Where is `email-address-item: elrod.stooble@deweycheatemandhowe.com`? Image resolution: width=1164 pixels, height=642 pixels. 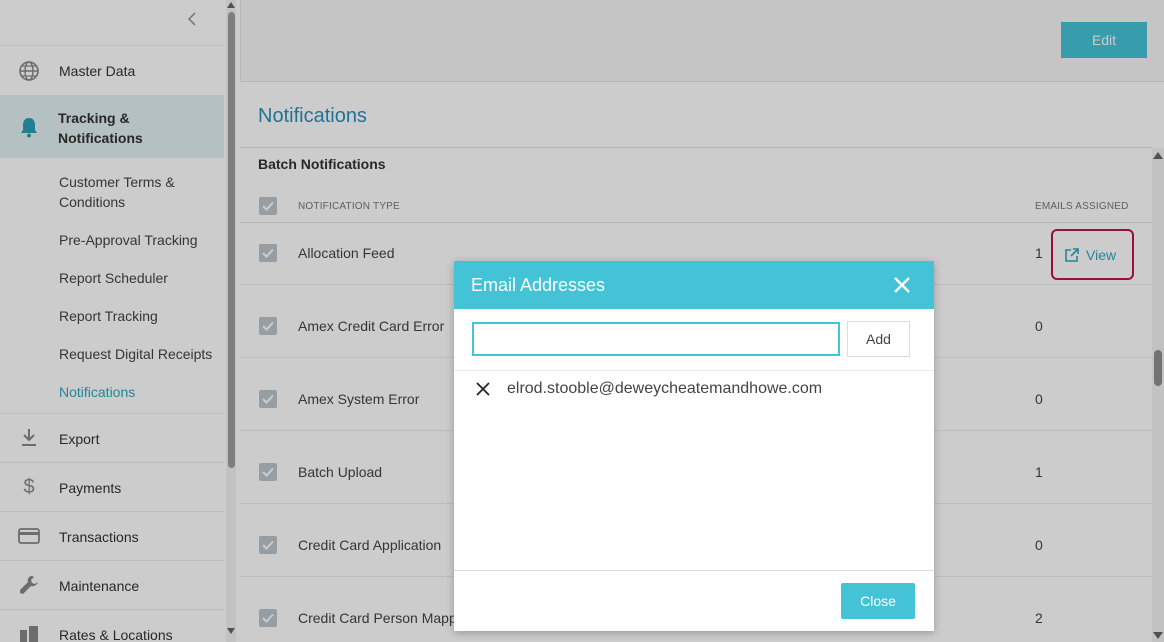 email-address-item: elrod.stooble@deweycheatemandhowe.com is located at coordinates (665, 388).